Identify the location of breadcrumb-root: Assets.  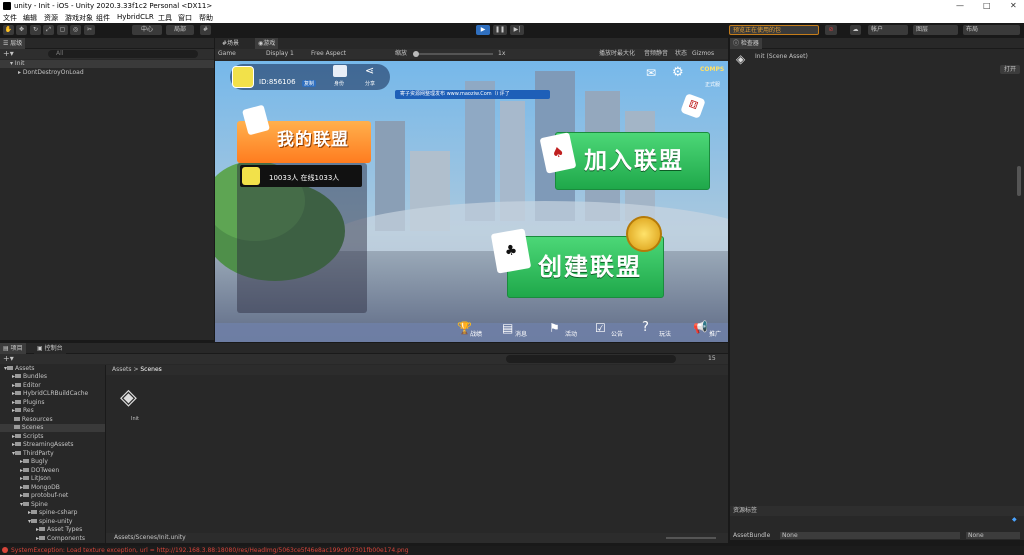
(122, 369).